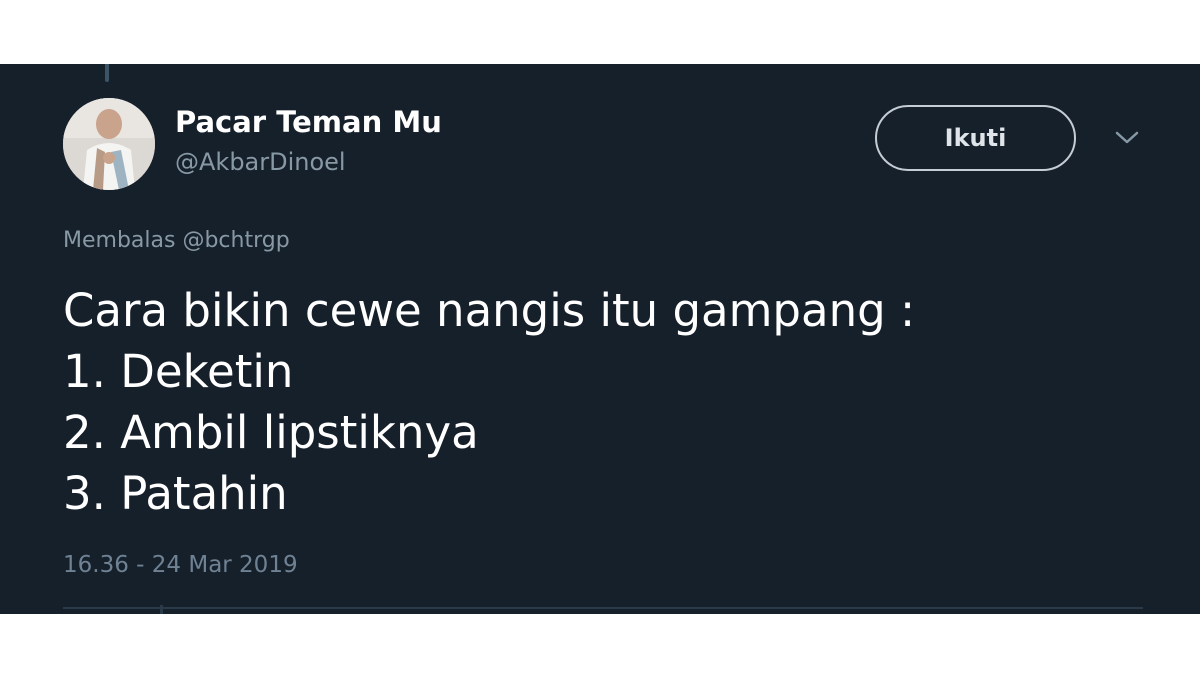 The width and height of the screenshot is (1200, 675). I want to click on user-photo-avatar-icon, so click(109, 144).